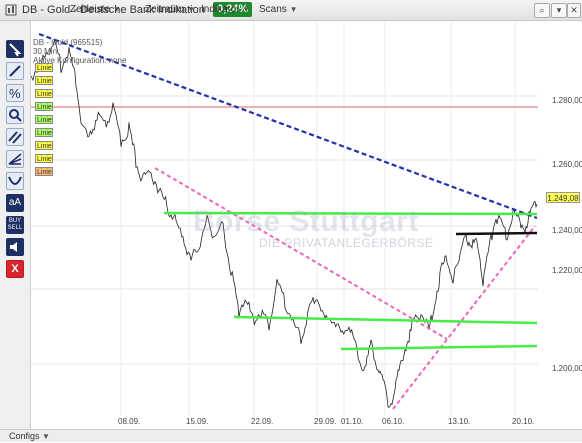  Describe the element at coordinates (567, 230) in the screenshot. I see `y-tick-label: 1.240,00` at that location.